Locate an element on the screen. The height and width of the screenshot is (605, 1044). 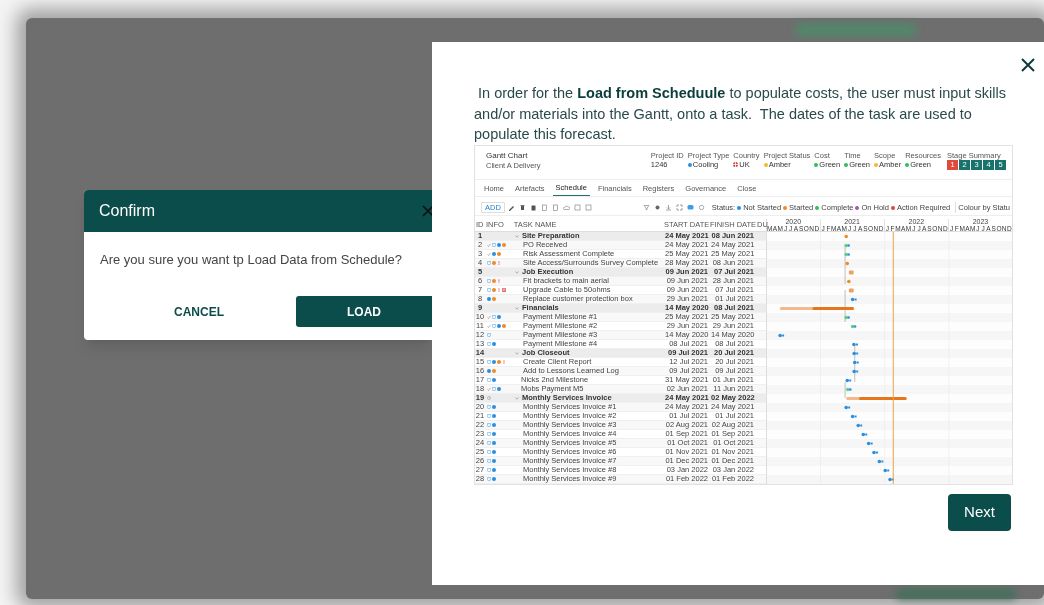
gear-icon is located at coordinates (702, 208).